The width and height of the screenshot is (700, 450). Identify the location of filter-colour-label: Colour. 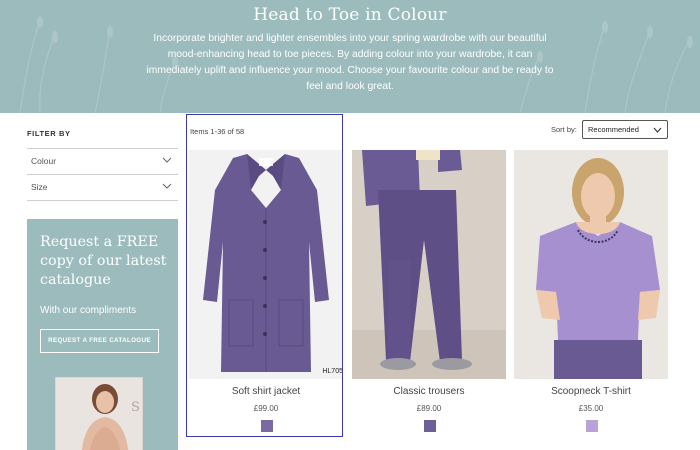
(44, 161).